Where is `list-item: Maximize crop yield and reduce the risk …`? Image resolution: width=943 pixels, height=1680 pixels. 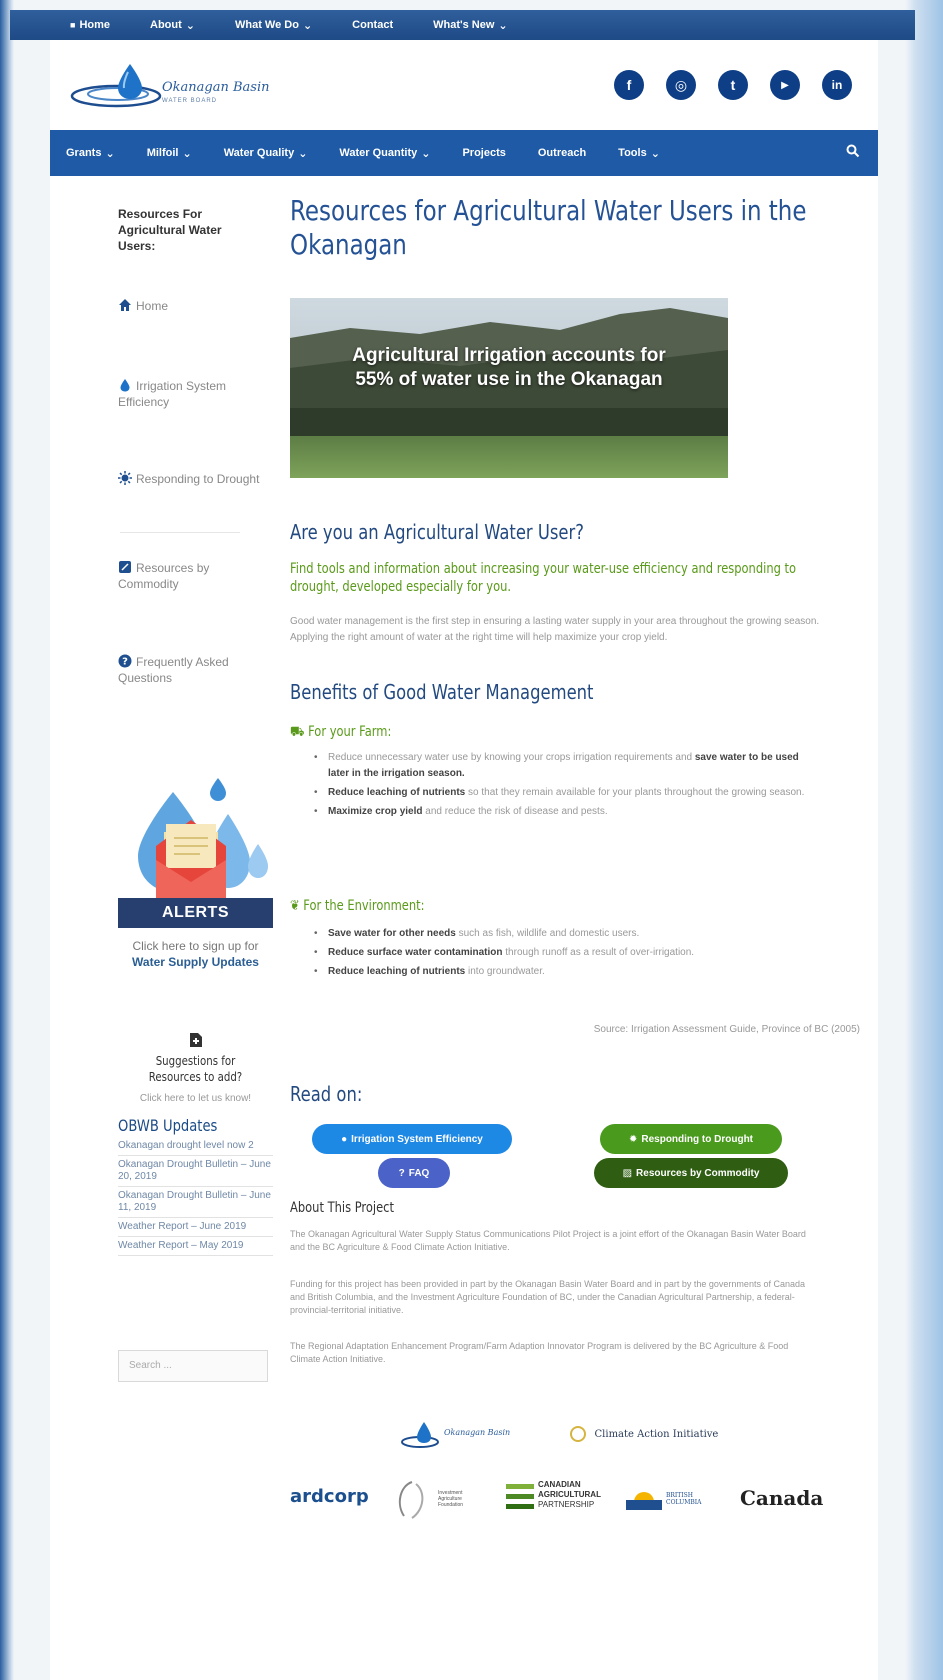 list-item: Maximize crop yield and reduce the risk … is located at coordinates (564, 812).